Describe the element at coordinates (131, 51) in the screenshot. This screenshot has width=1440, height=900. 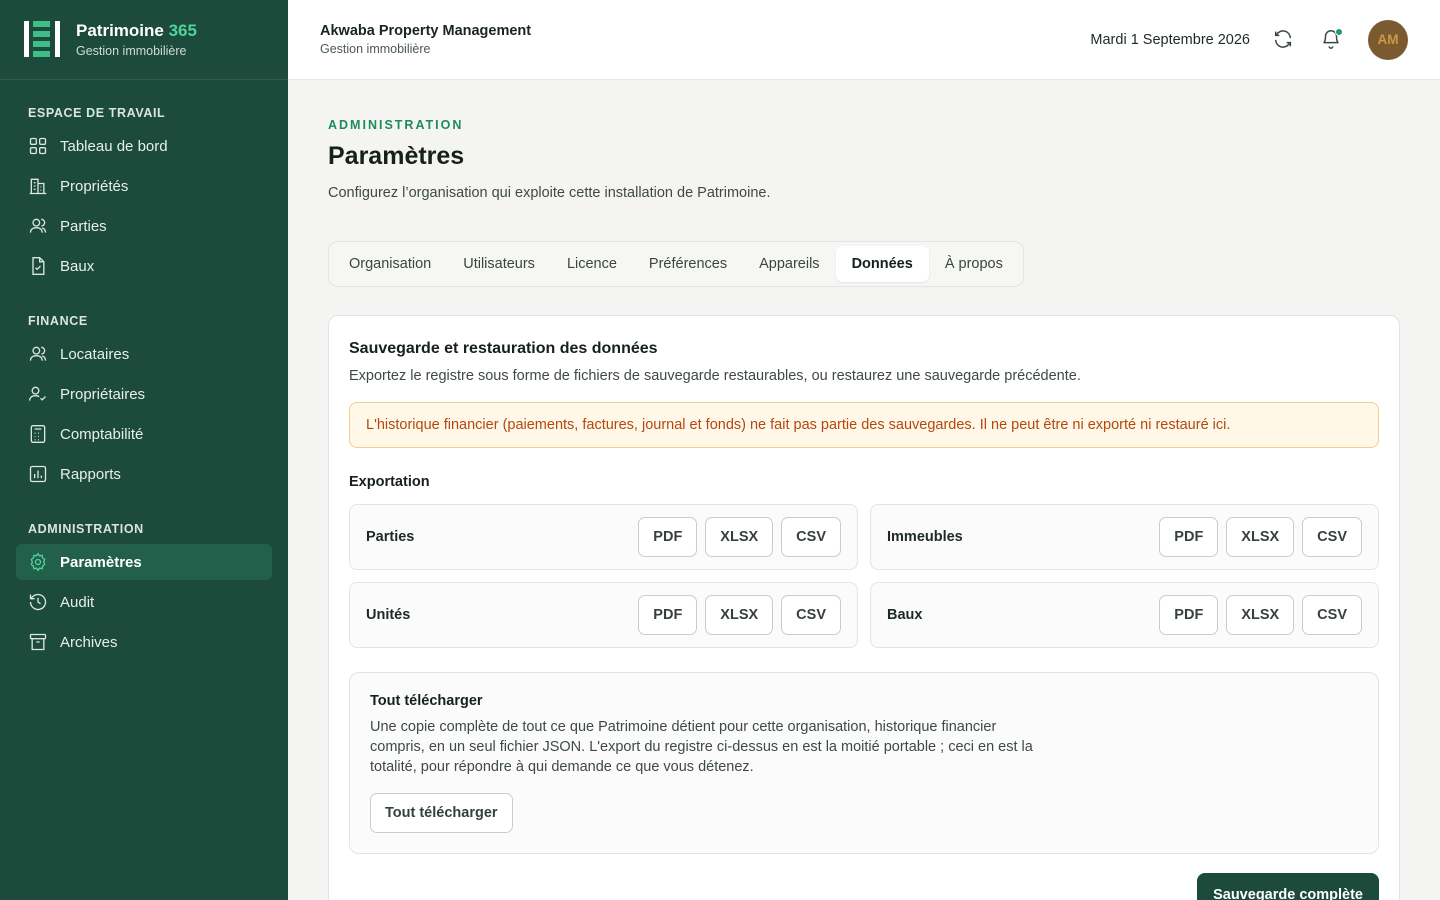
I see `brand-subtitle: Gestion immobilière` at that location.